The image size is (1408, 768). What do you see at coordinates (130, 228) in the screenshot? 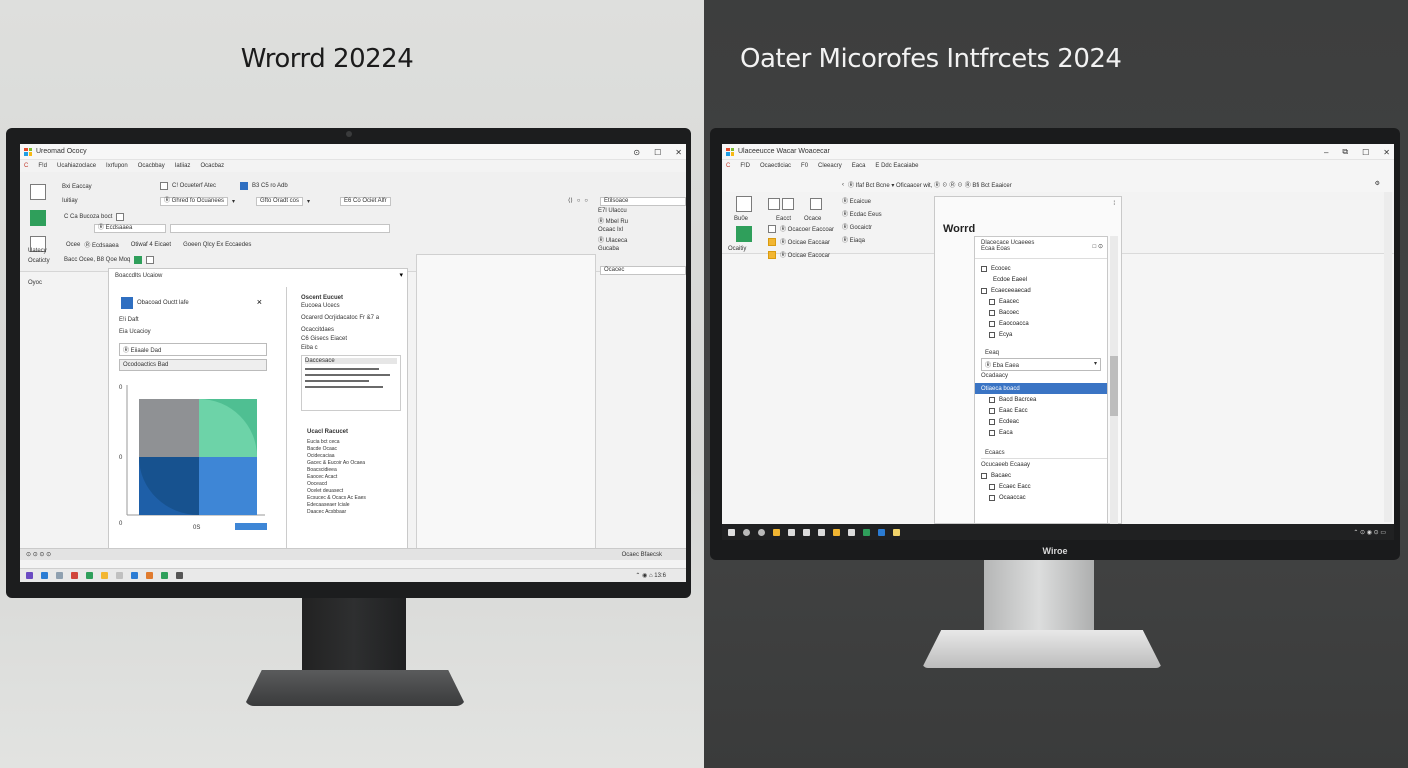
I see `toolbar-field-a: Ⓡ Ecdsaaea` at bounding box center [130, 228].